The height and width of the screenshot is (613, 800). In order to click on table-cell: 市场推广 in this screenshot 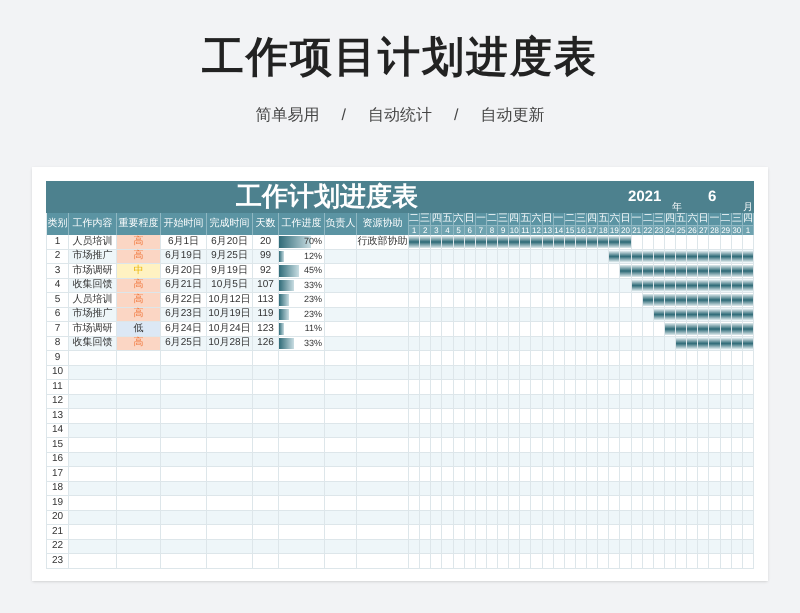, I will do `click(93, 315)`.